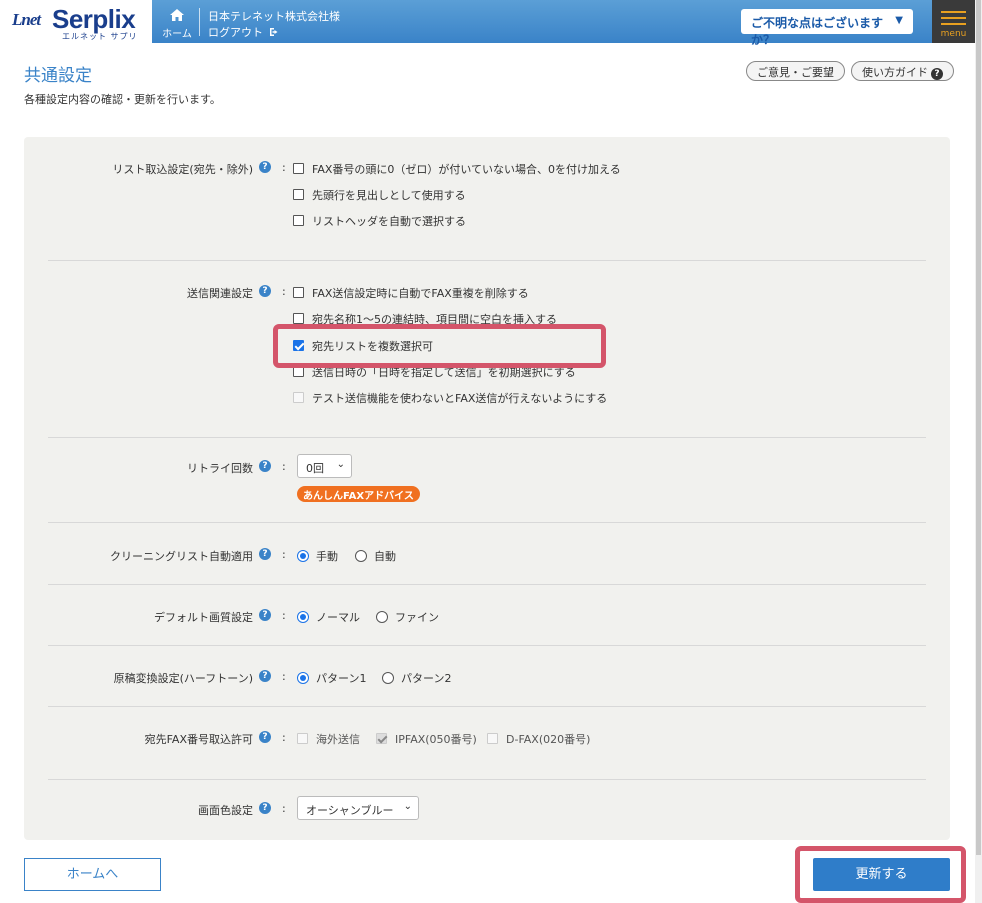 The image size is (982, 903). What do you see at coordinates (220, 468) in the screenshot?
I see `retry-count-label: リトライ回数` at bounding box center [220, 468].